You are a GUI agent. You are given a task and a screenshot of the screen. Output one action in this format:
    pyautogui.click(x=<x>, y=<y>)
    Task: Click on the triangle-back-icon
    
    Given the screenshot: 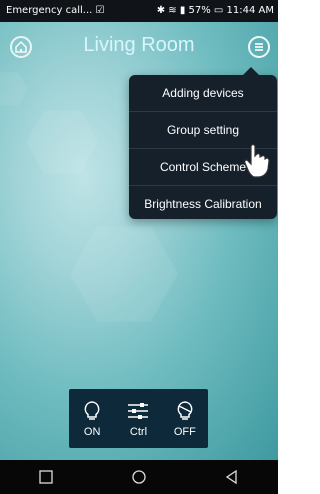 What is the action you would take?
    pyautogui.click(x=231, y=477)
    